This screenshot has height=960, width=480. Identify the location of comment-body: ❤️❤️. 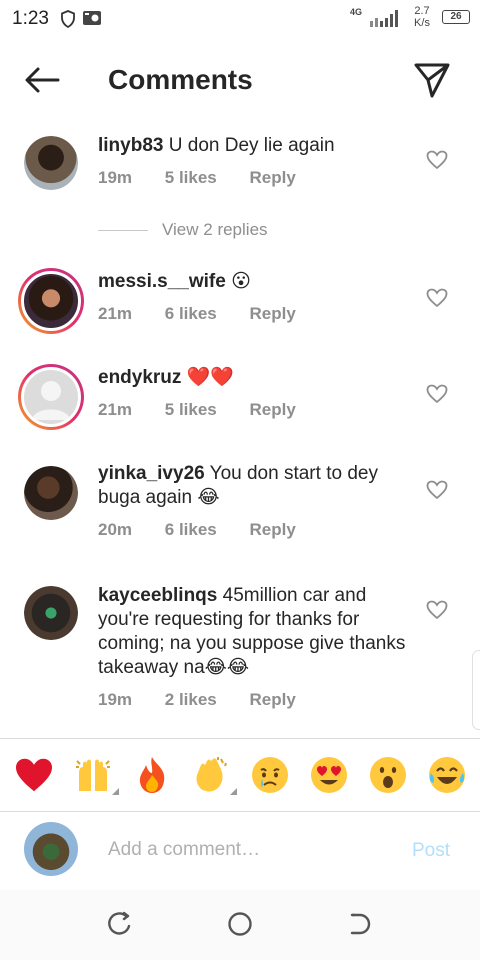
(210, 377).